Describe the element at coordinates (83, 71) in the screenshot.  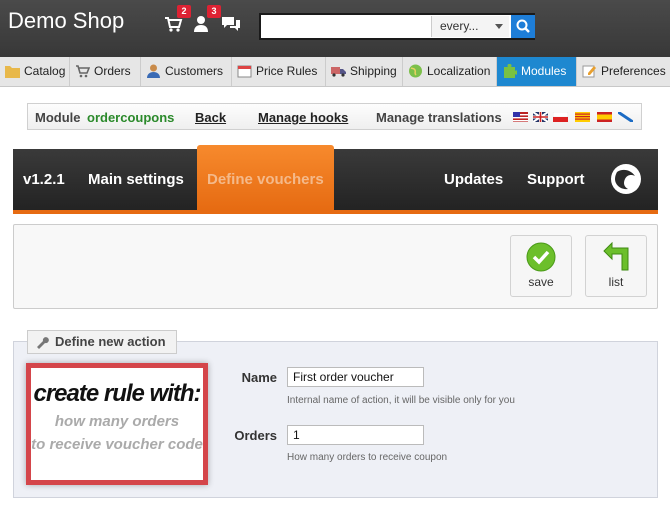
I see `cart-icon` at that location.